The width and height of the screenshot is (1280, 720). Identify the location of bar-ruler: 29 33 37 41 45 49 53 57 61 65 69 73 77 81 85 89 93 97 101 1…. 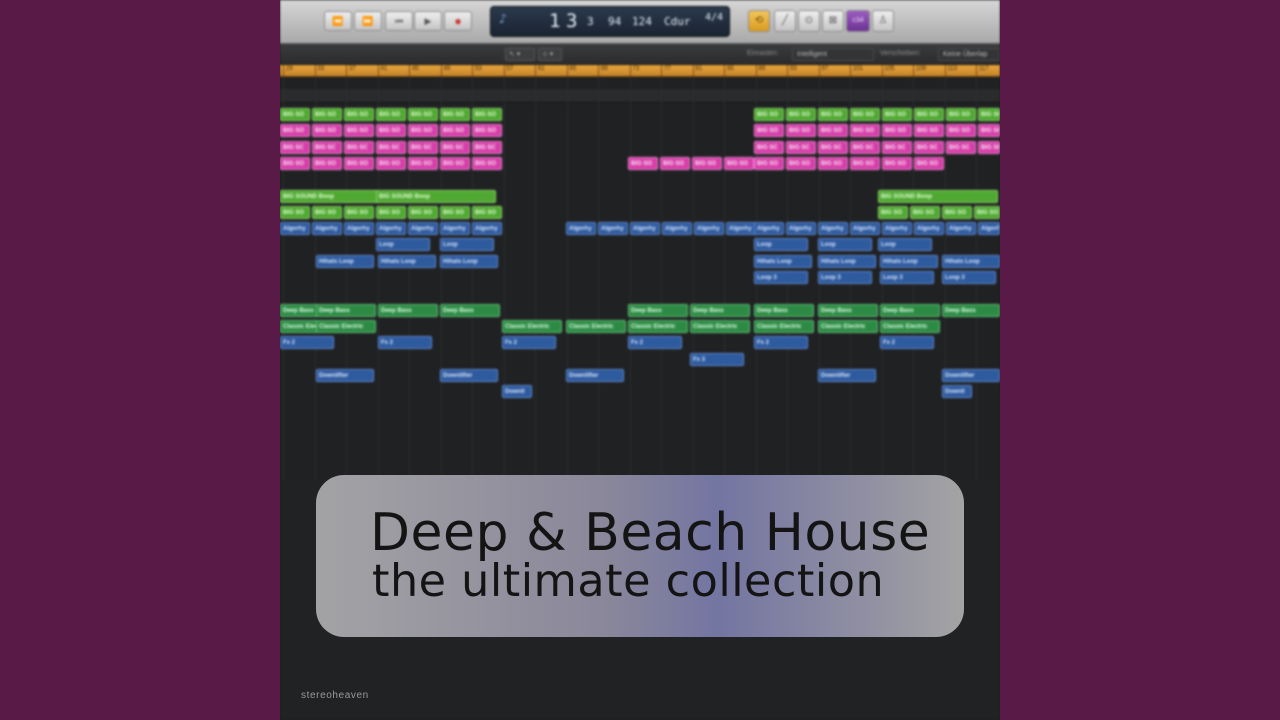
(640, 71).